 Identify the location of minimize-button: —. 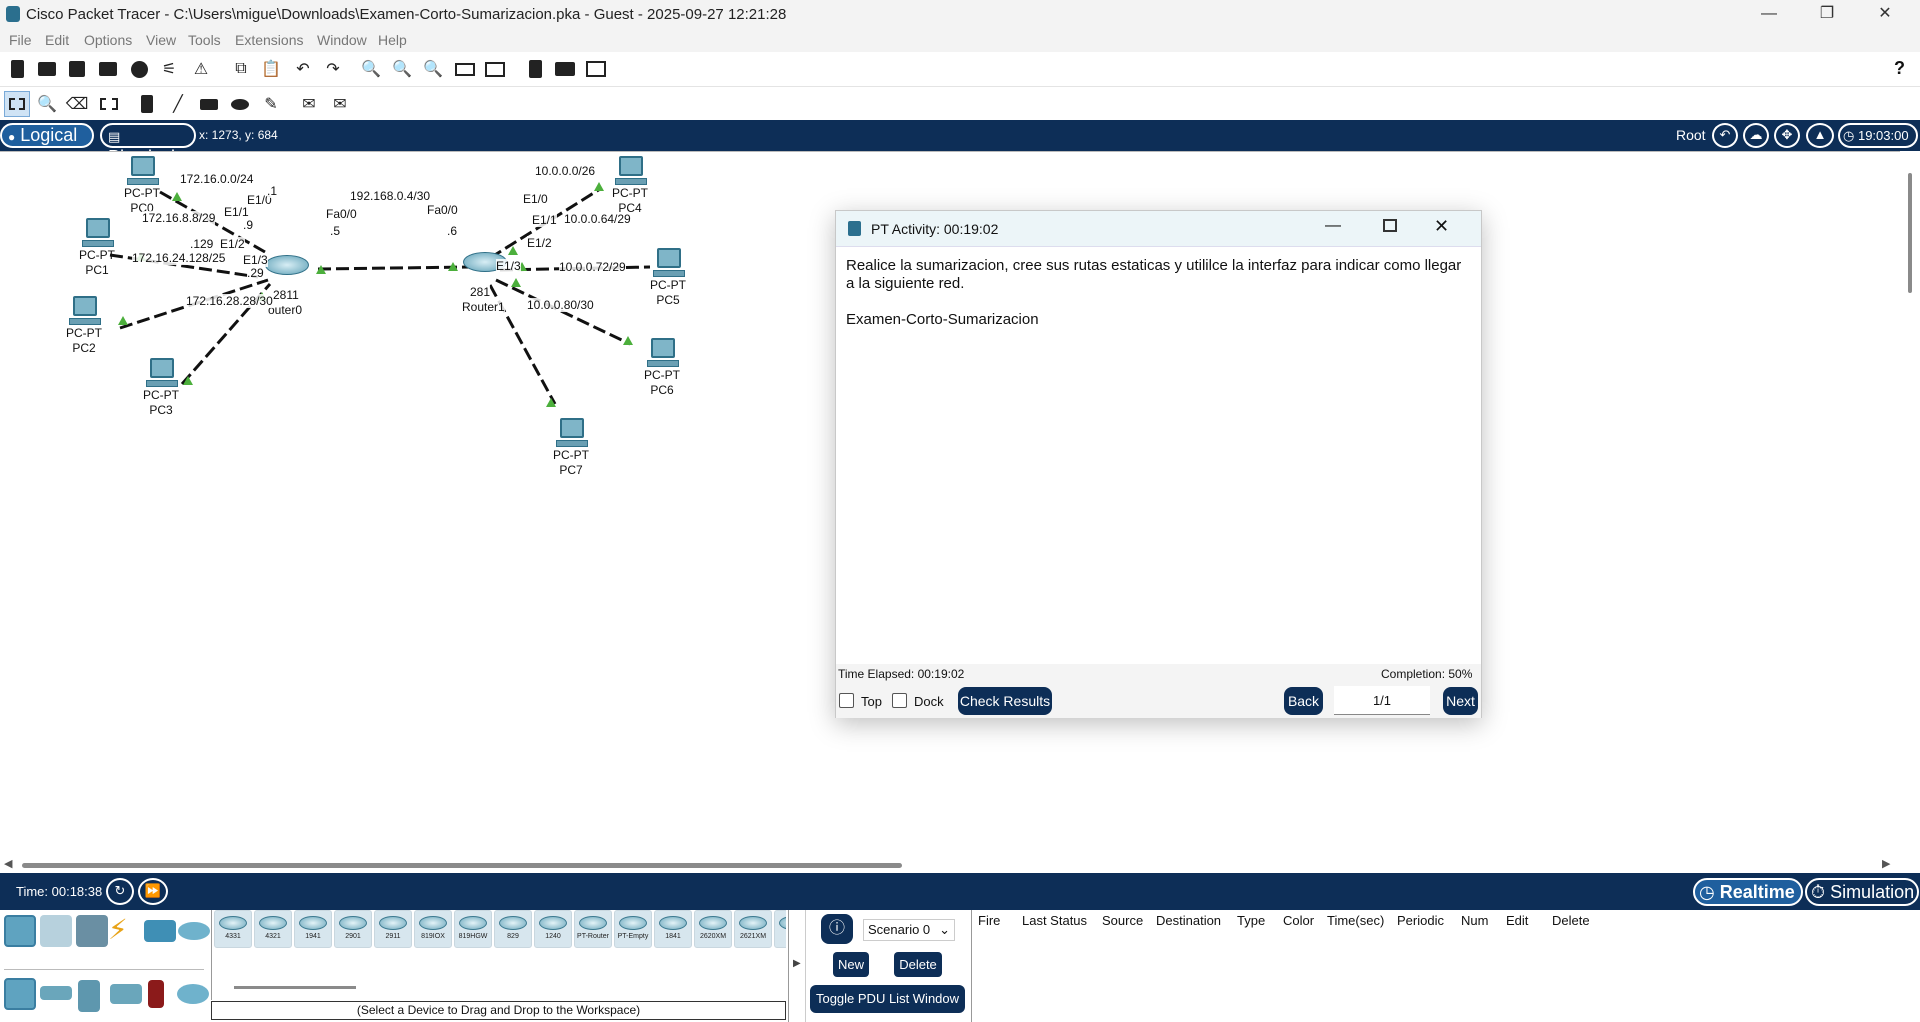
(1769, 15).